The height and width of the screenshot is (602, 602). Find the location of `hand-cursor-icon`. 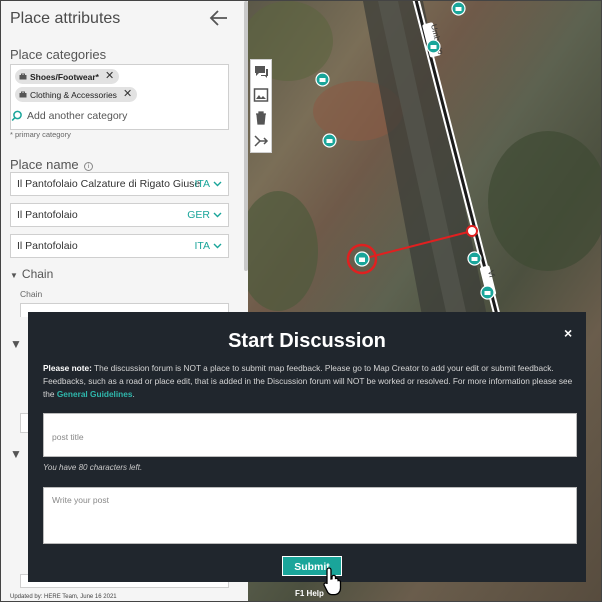

hand-cursor-icon is located at coordinates (332, 581).